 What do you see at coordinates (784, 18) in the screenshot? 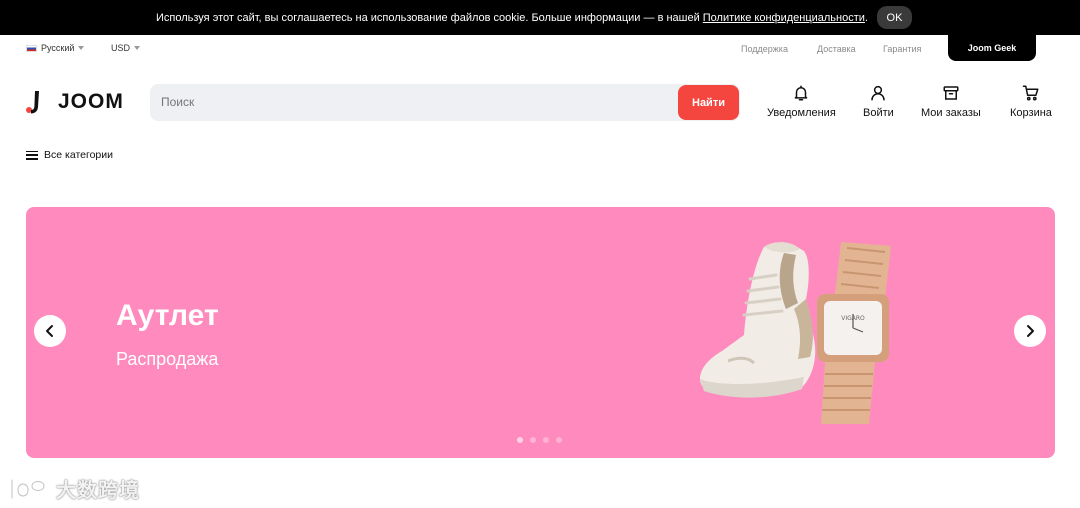
I see `privacy-policy-link: Политике конфиденциальности` at bounding box center [784, 18].